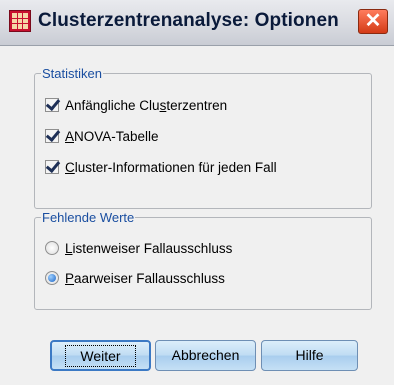 The width and height of the screenshot is (394, 385). I want to click on checkbox-initial-cluster-centers: Anfängliche Clusterzentren, so click(136, 105).